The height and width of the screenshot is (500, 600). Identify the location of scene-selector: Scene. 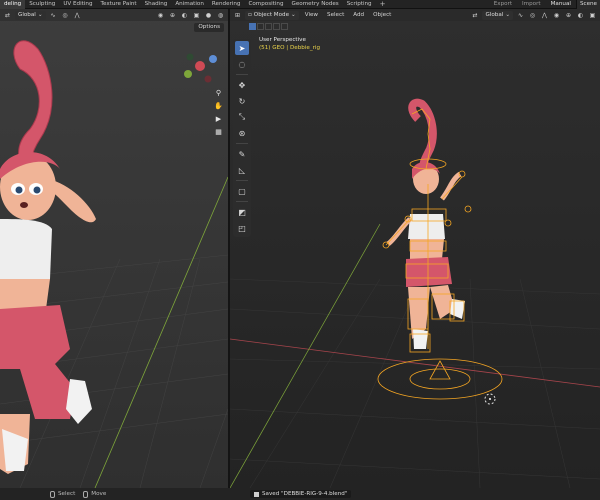
(587, 4).